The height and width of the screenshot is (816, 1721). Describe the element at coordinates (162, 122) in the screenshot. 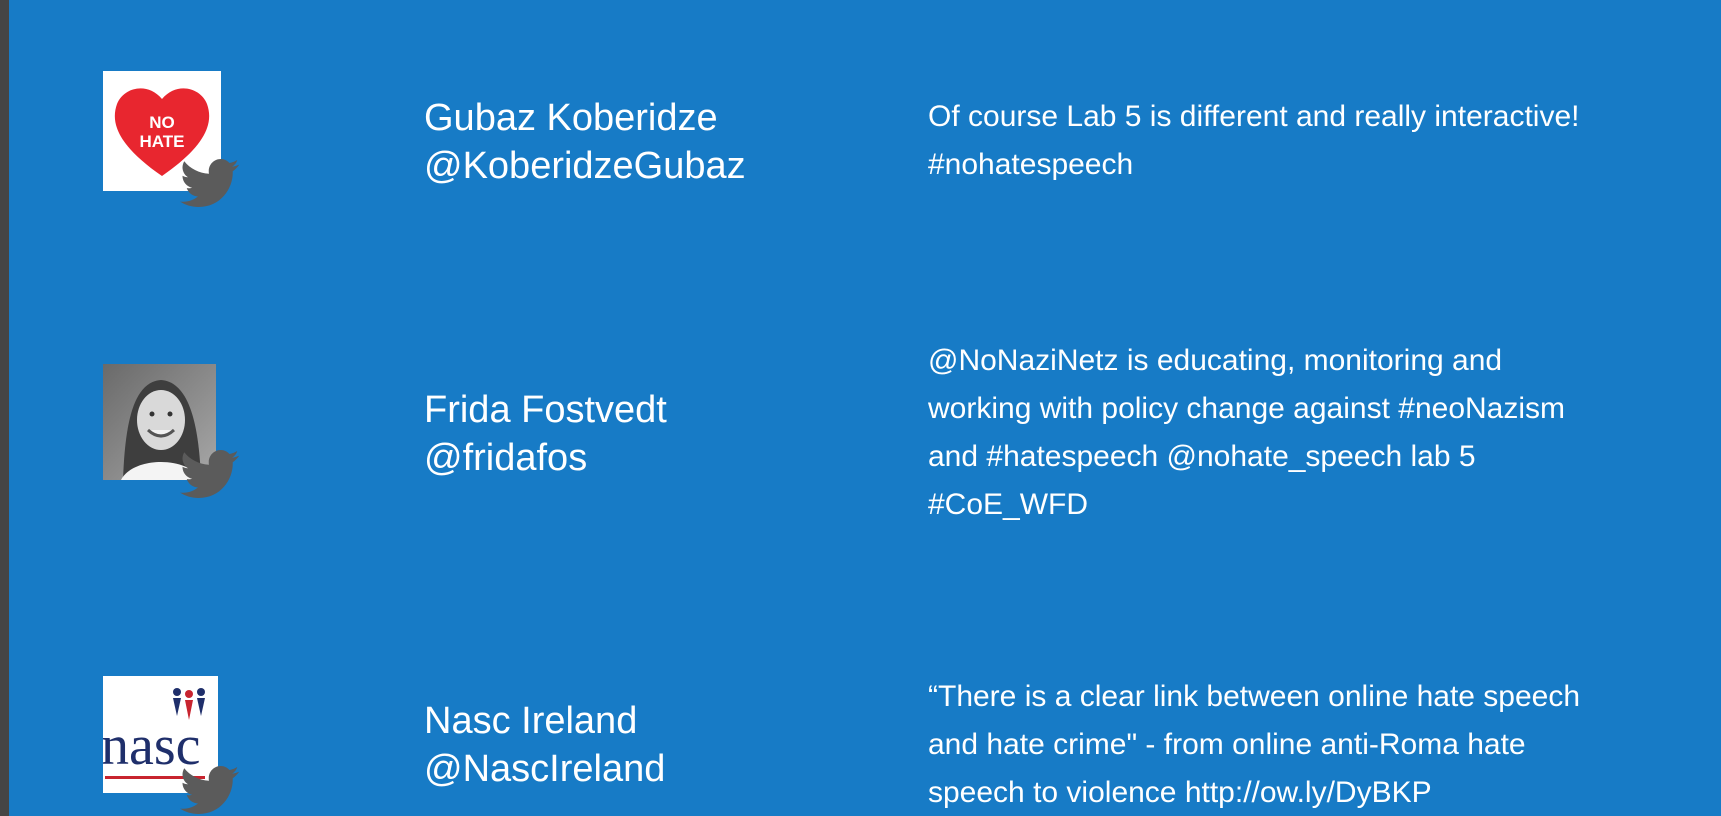

I see `logo-text: NO` at that location.